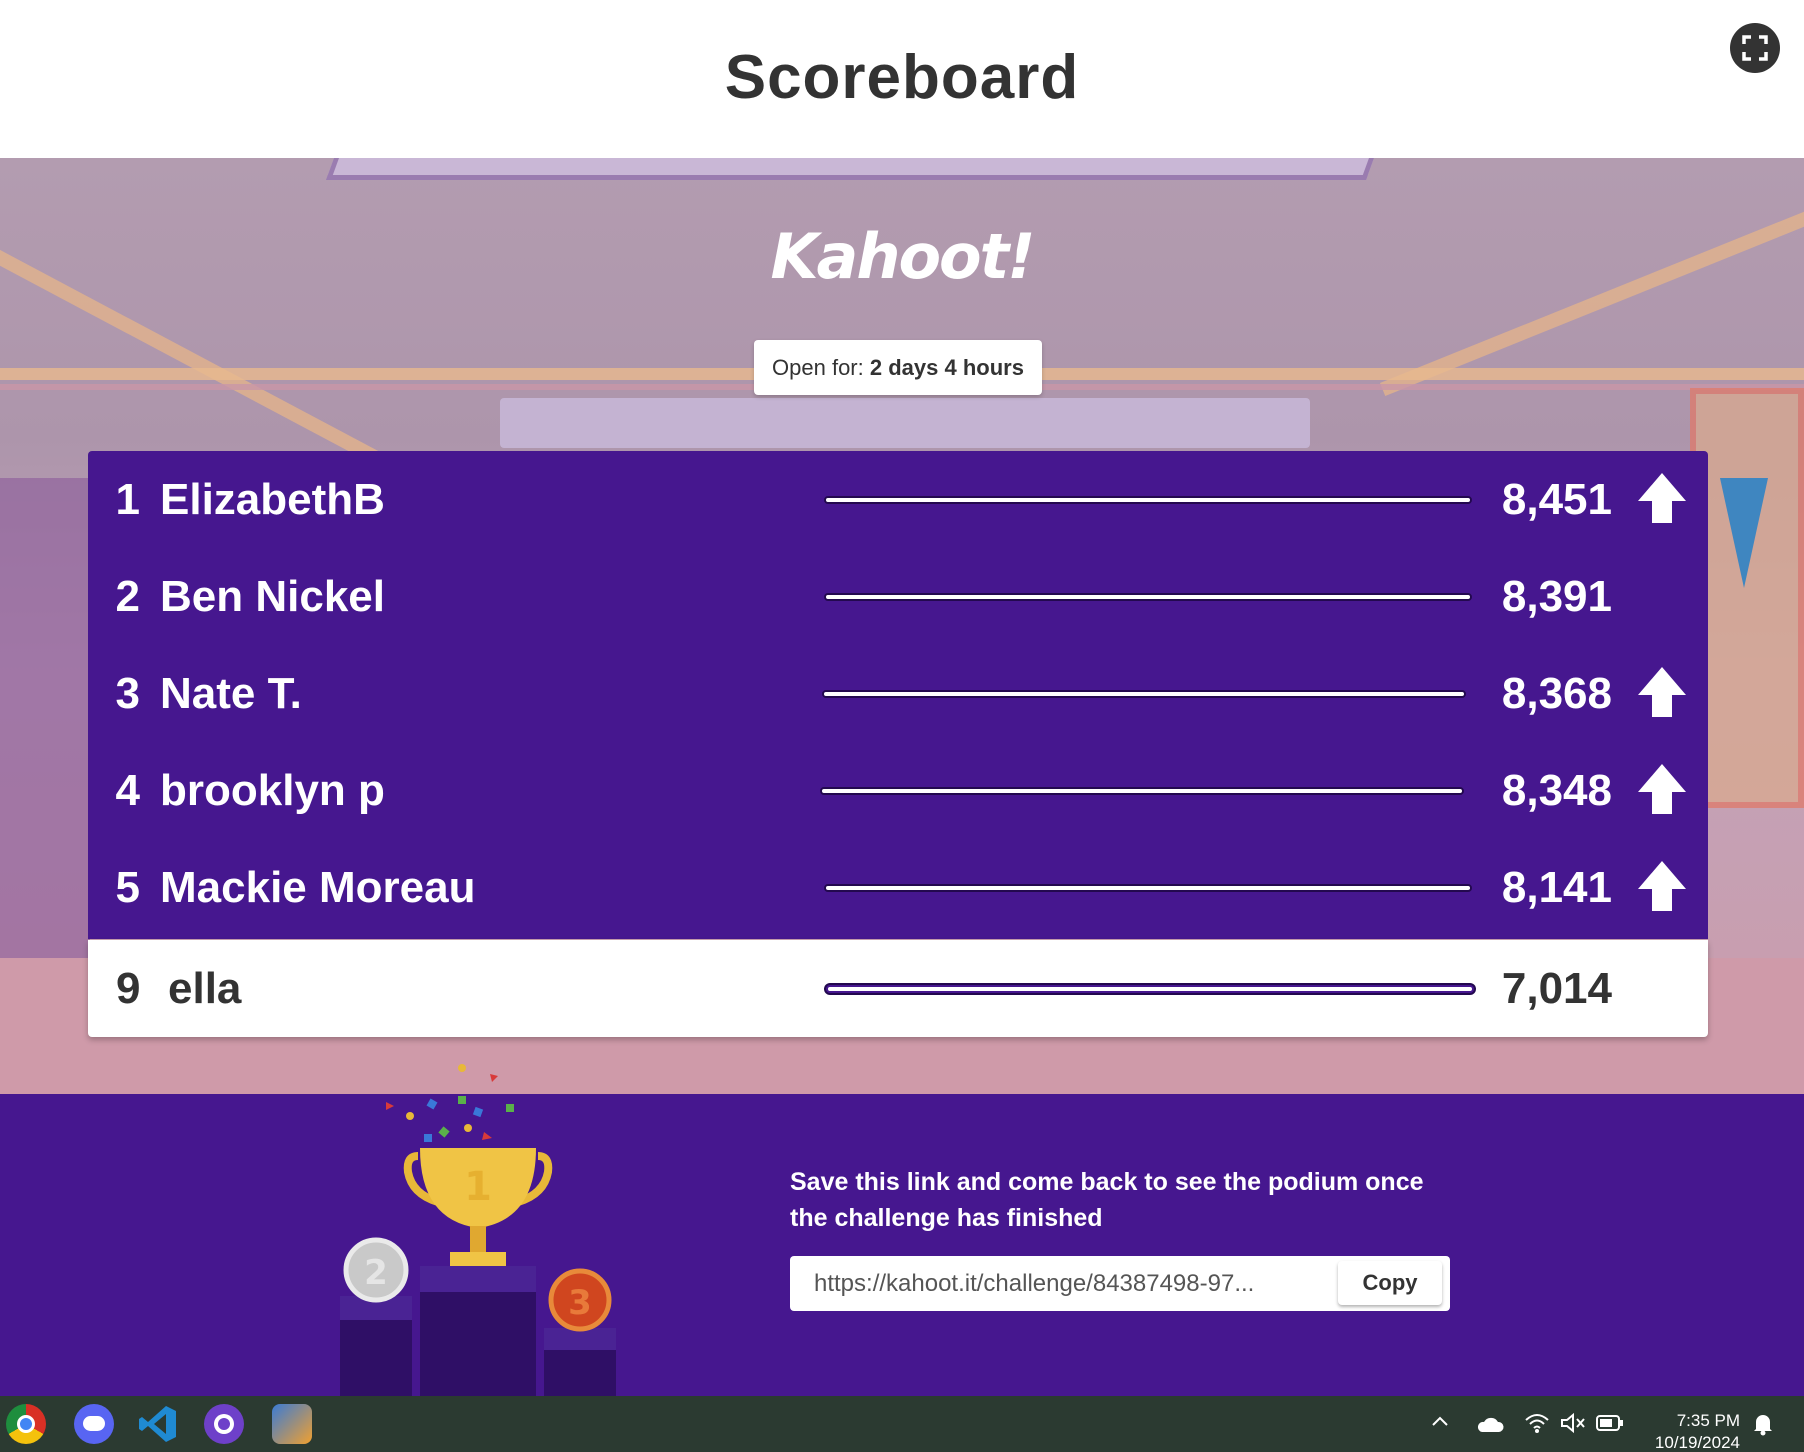  What do you see at coordinates (94, 1424) in the screenshot?
I see `discord-icon` at bounding box center [94, 1424].